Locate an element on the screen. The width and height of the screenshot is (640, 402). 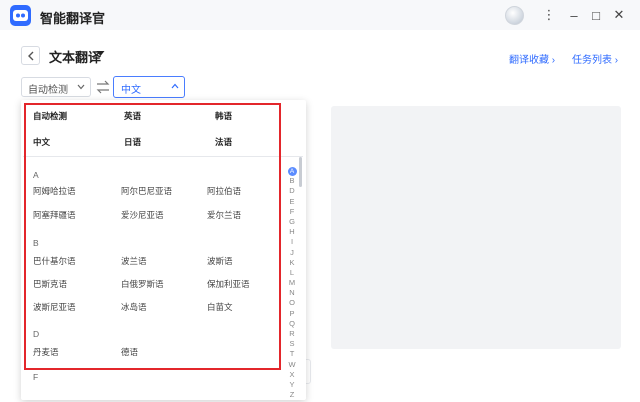
caret-down-icon is located at coordinates (100, 53).